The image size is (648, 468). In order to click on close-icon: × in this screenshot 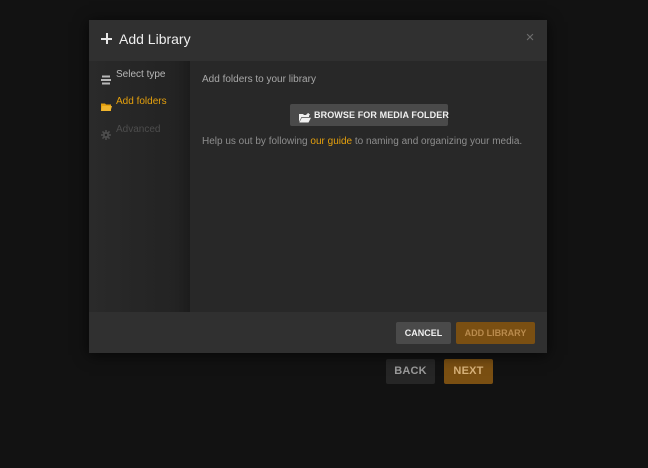, I will do `click(530, 38)`.